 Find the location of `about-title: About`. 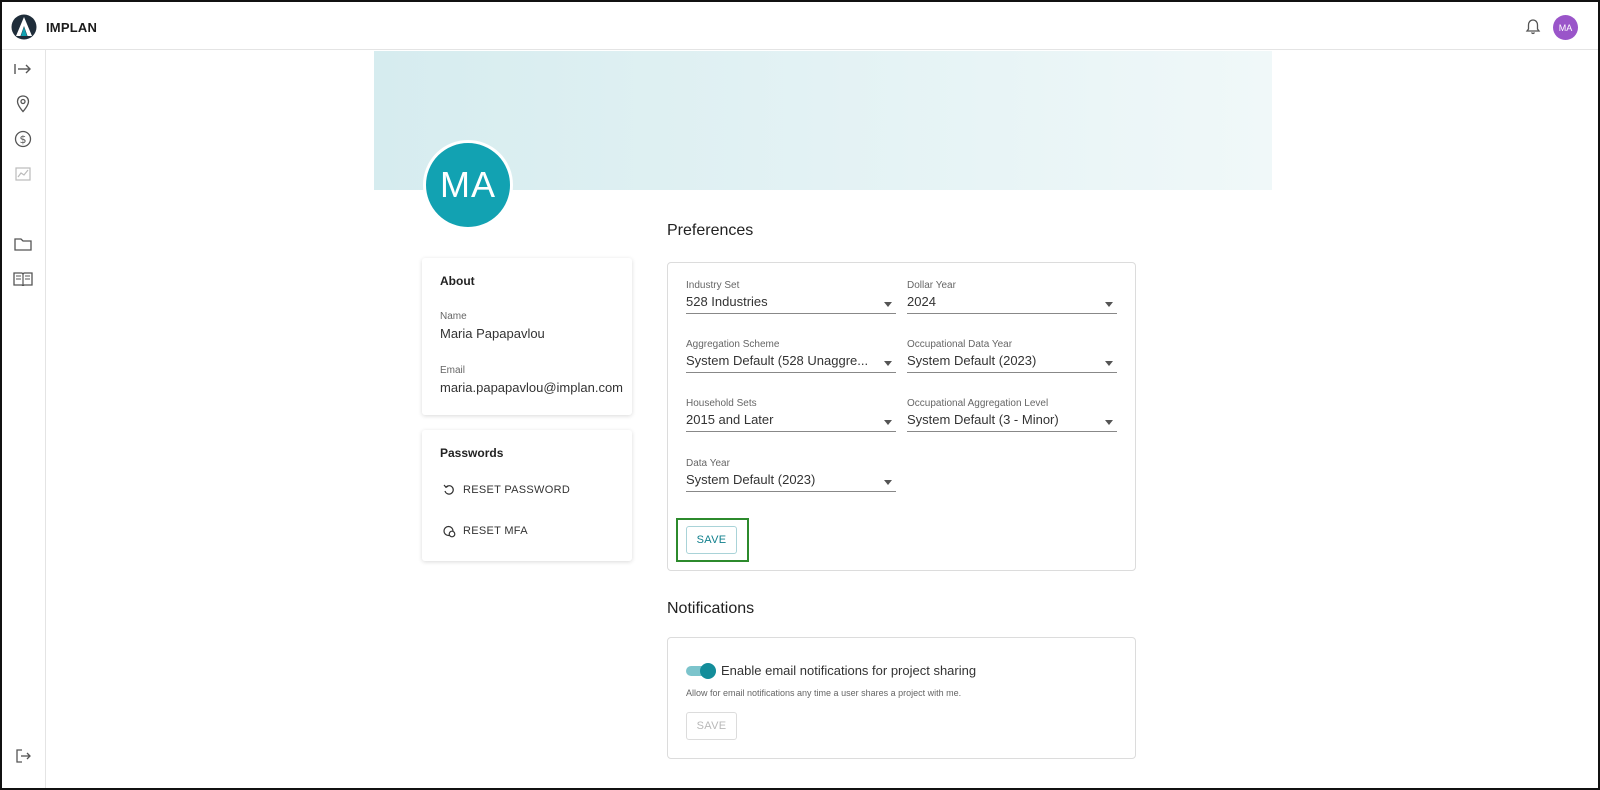

about-title: About is located at coordinates (457, 281).